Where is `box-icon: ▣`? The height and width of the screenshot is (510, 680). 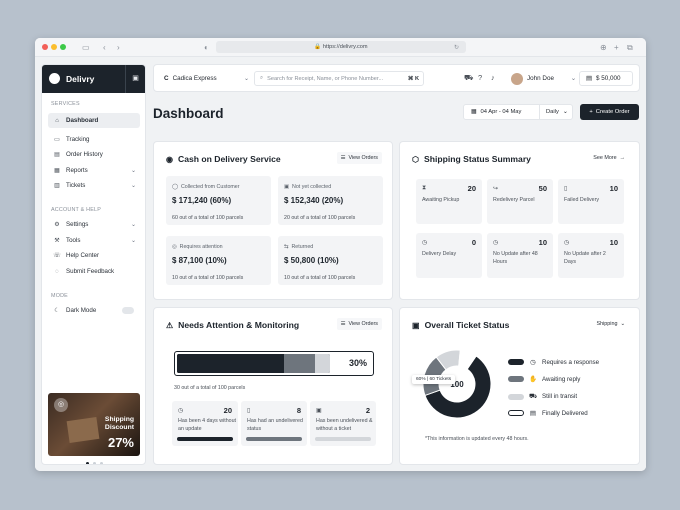 box-icon: ▣ is located at coordinates (287, 187).